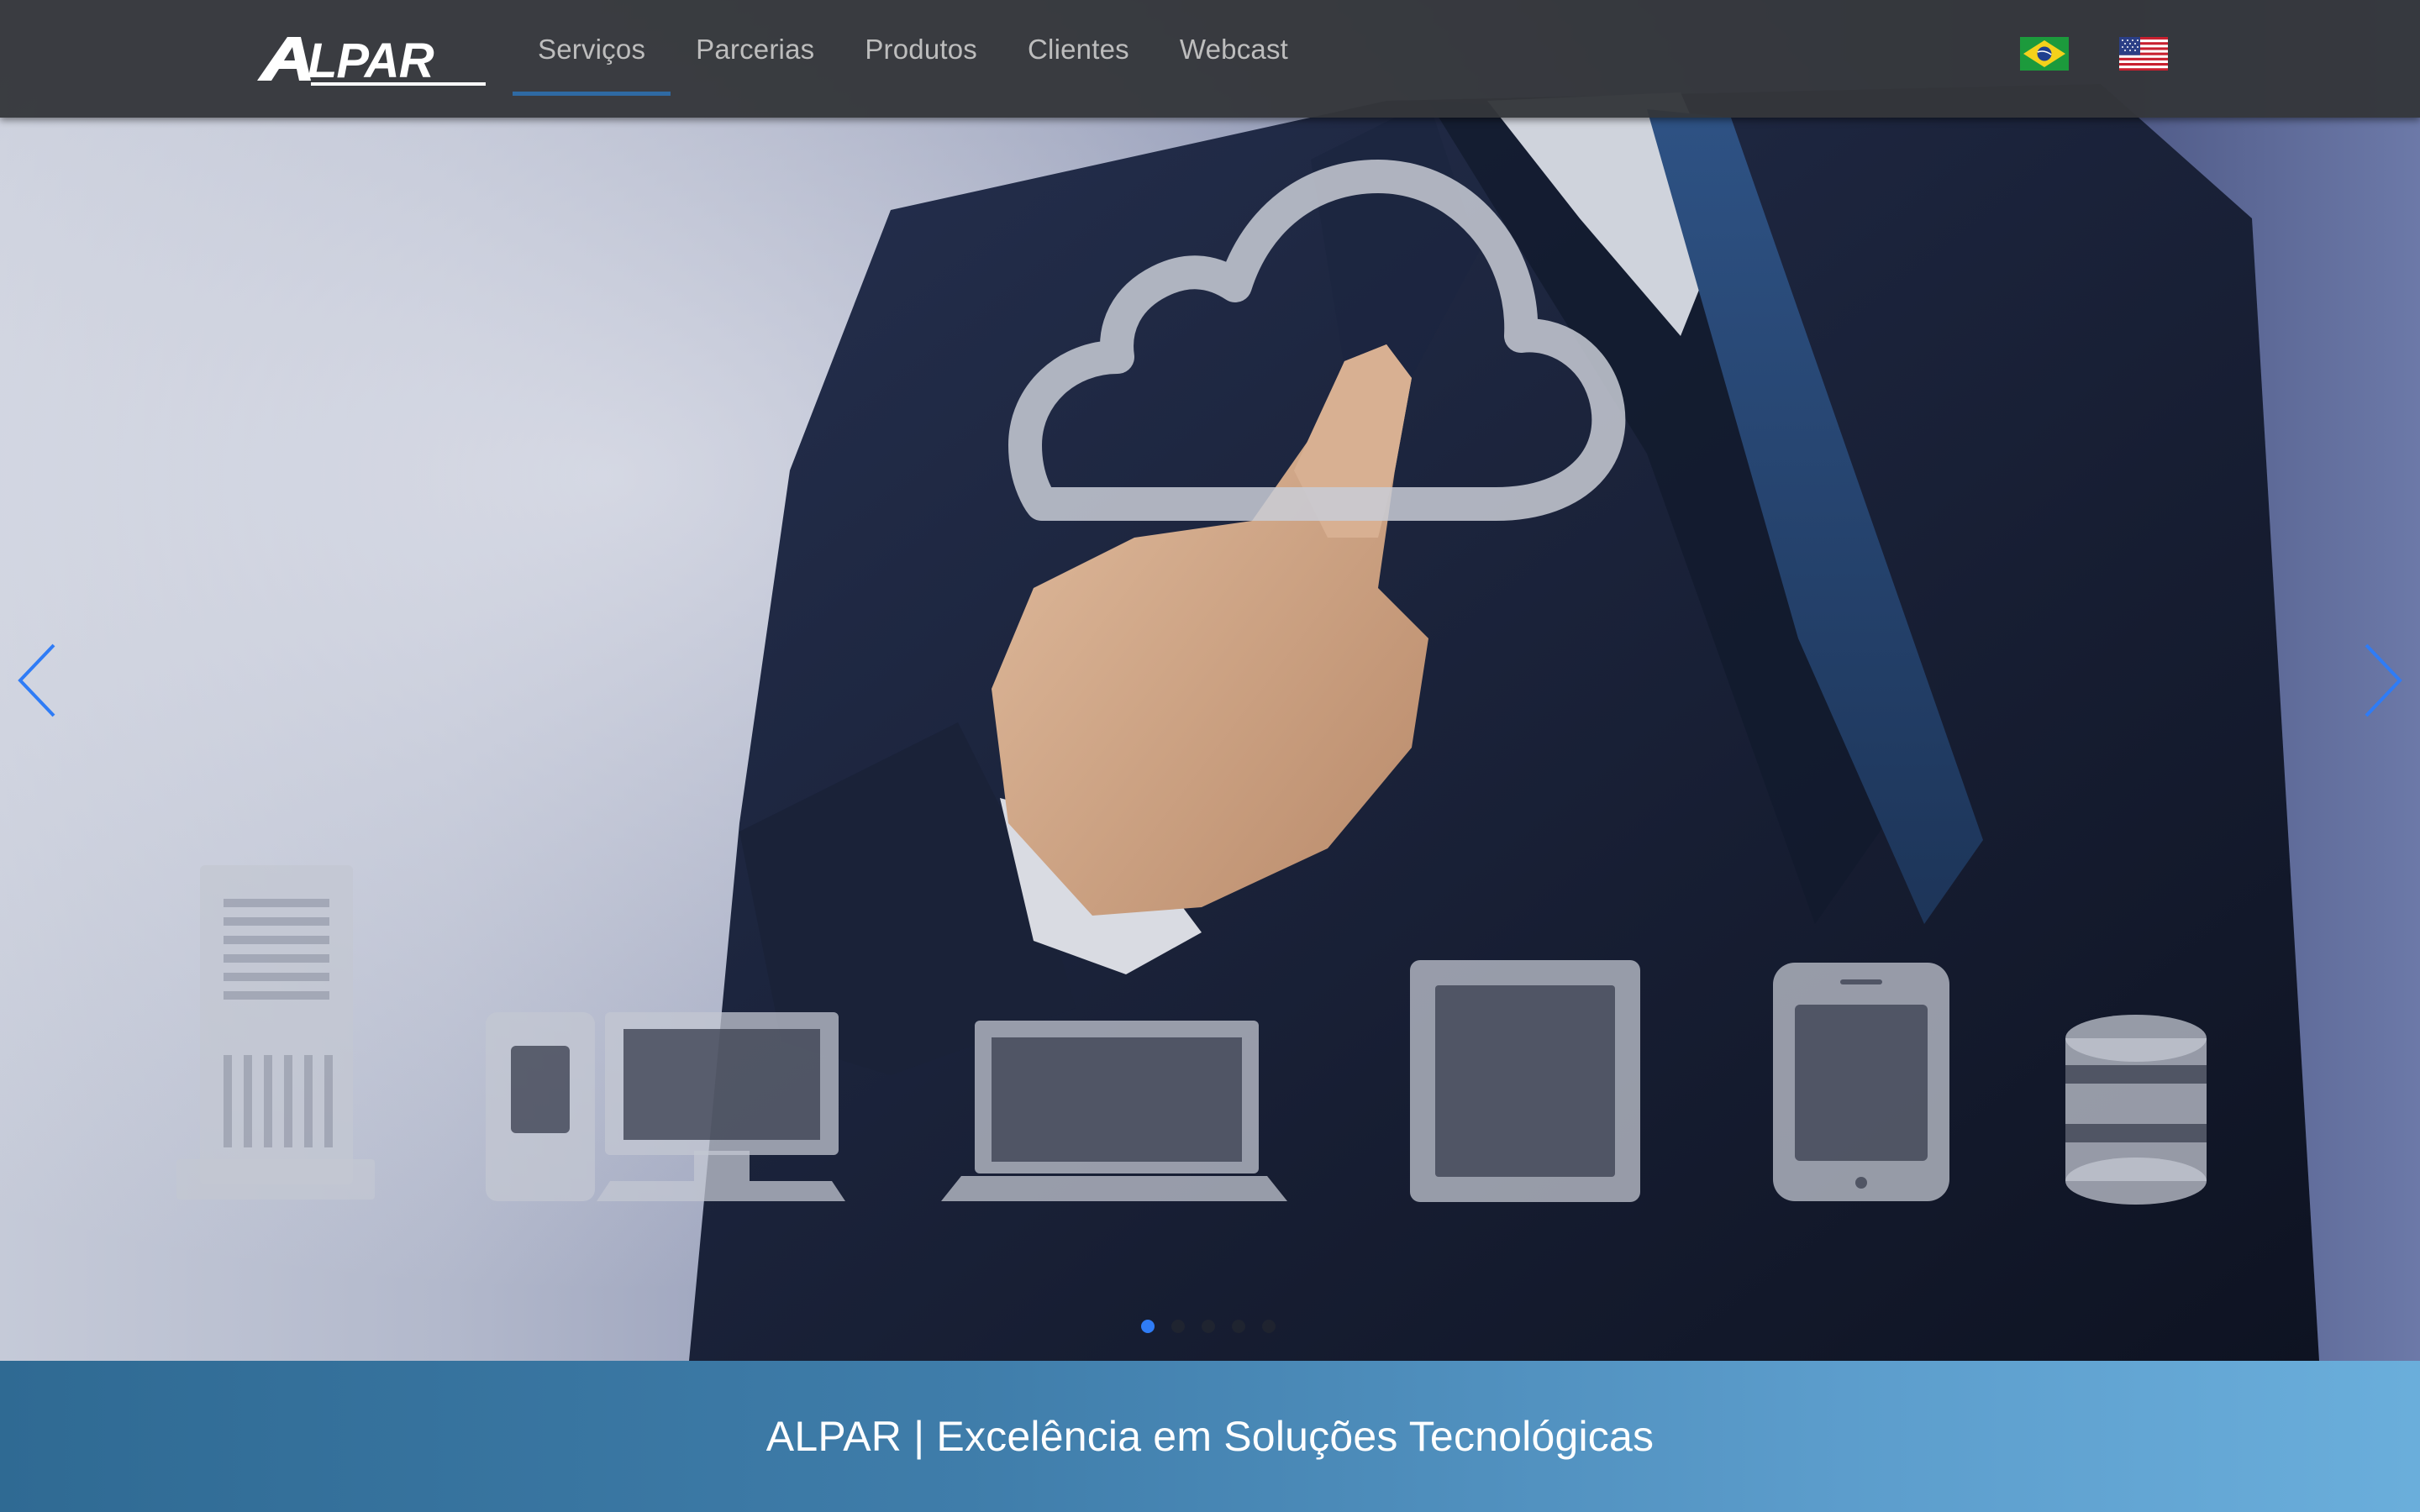 This screenshot has height=1512, width=2420. I want to click on active-nav-underline, so click(592, 94).